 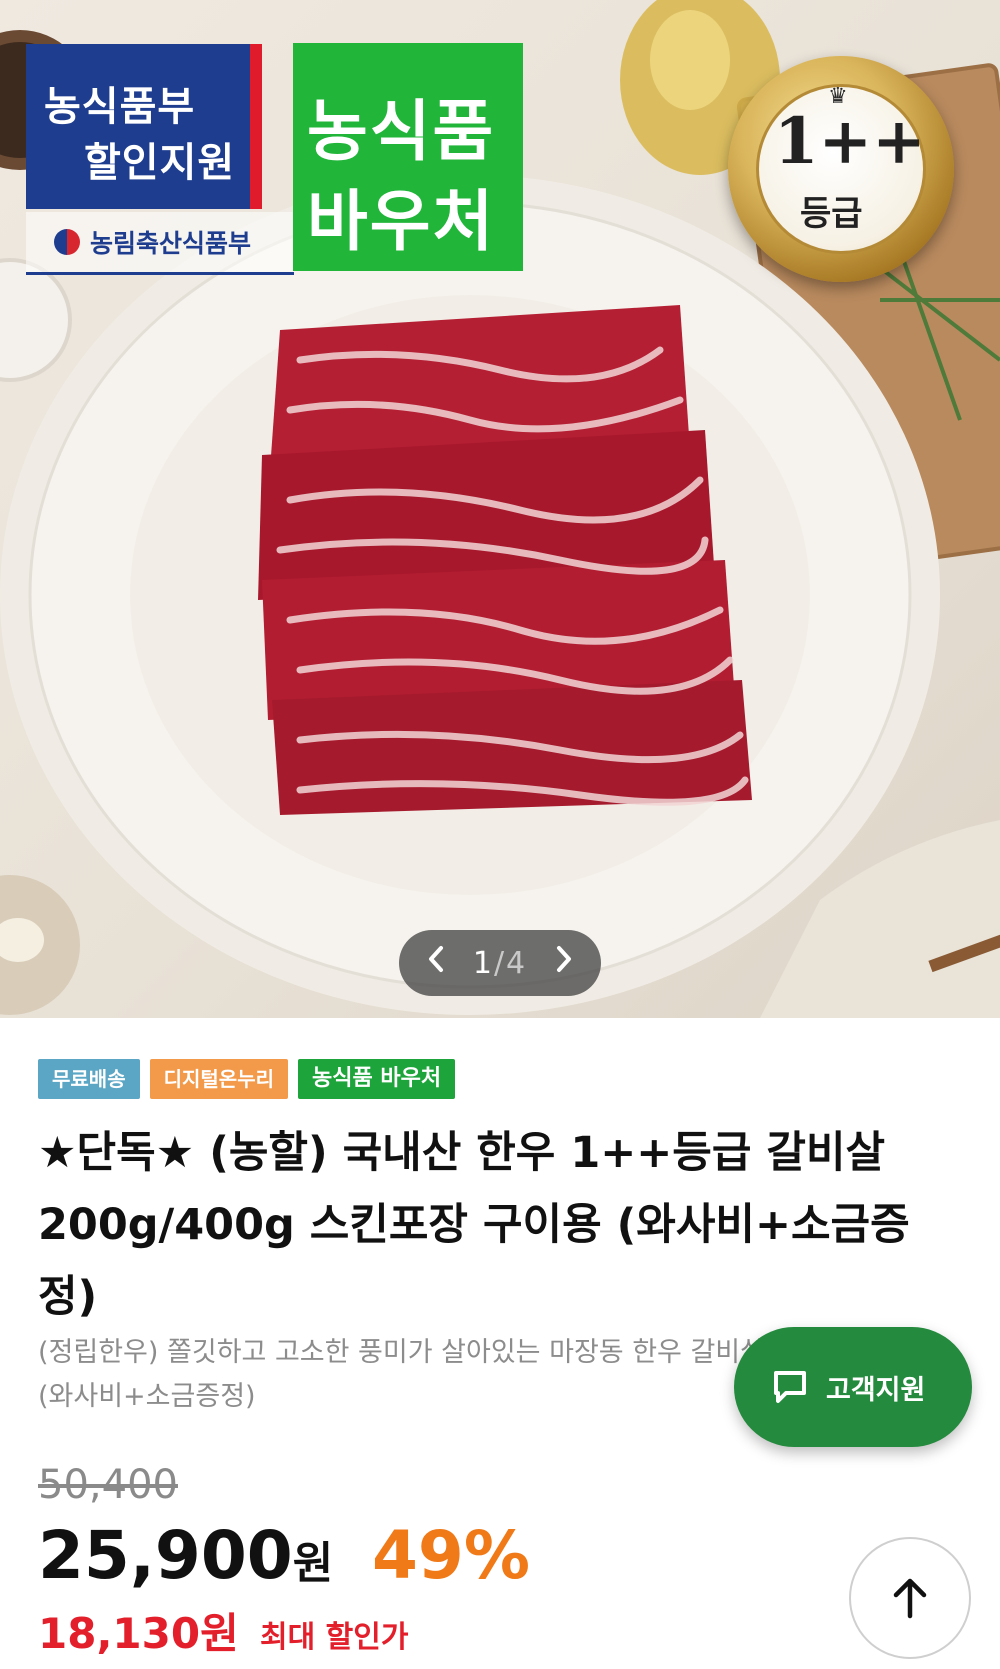 I want to click on tag-voucher: 농식품 바우처, so click(x=377, y=1079).